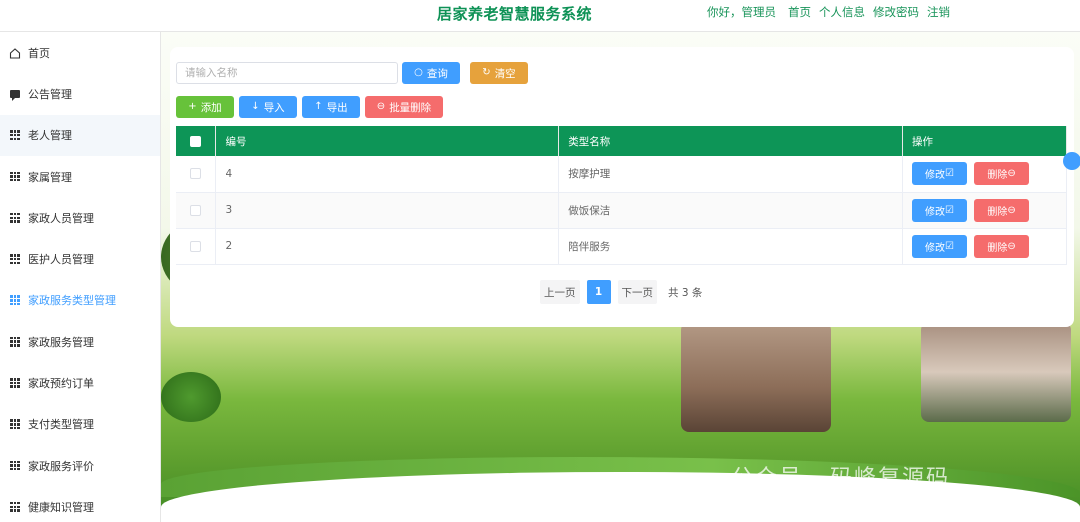 The image size is (1080, 522). Describe the element at coordinates (515, 14) in the screenshot. I see `site-title: 居家养老智慧服务系统` at that location.